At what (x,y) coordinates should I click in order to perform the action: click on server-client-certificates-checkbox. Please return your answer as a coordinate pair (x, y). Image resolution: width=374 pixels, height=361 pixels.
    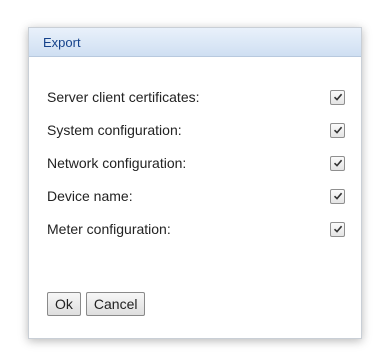
    Looking at the image, I should click on (337, 97).